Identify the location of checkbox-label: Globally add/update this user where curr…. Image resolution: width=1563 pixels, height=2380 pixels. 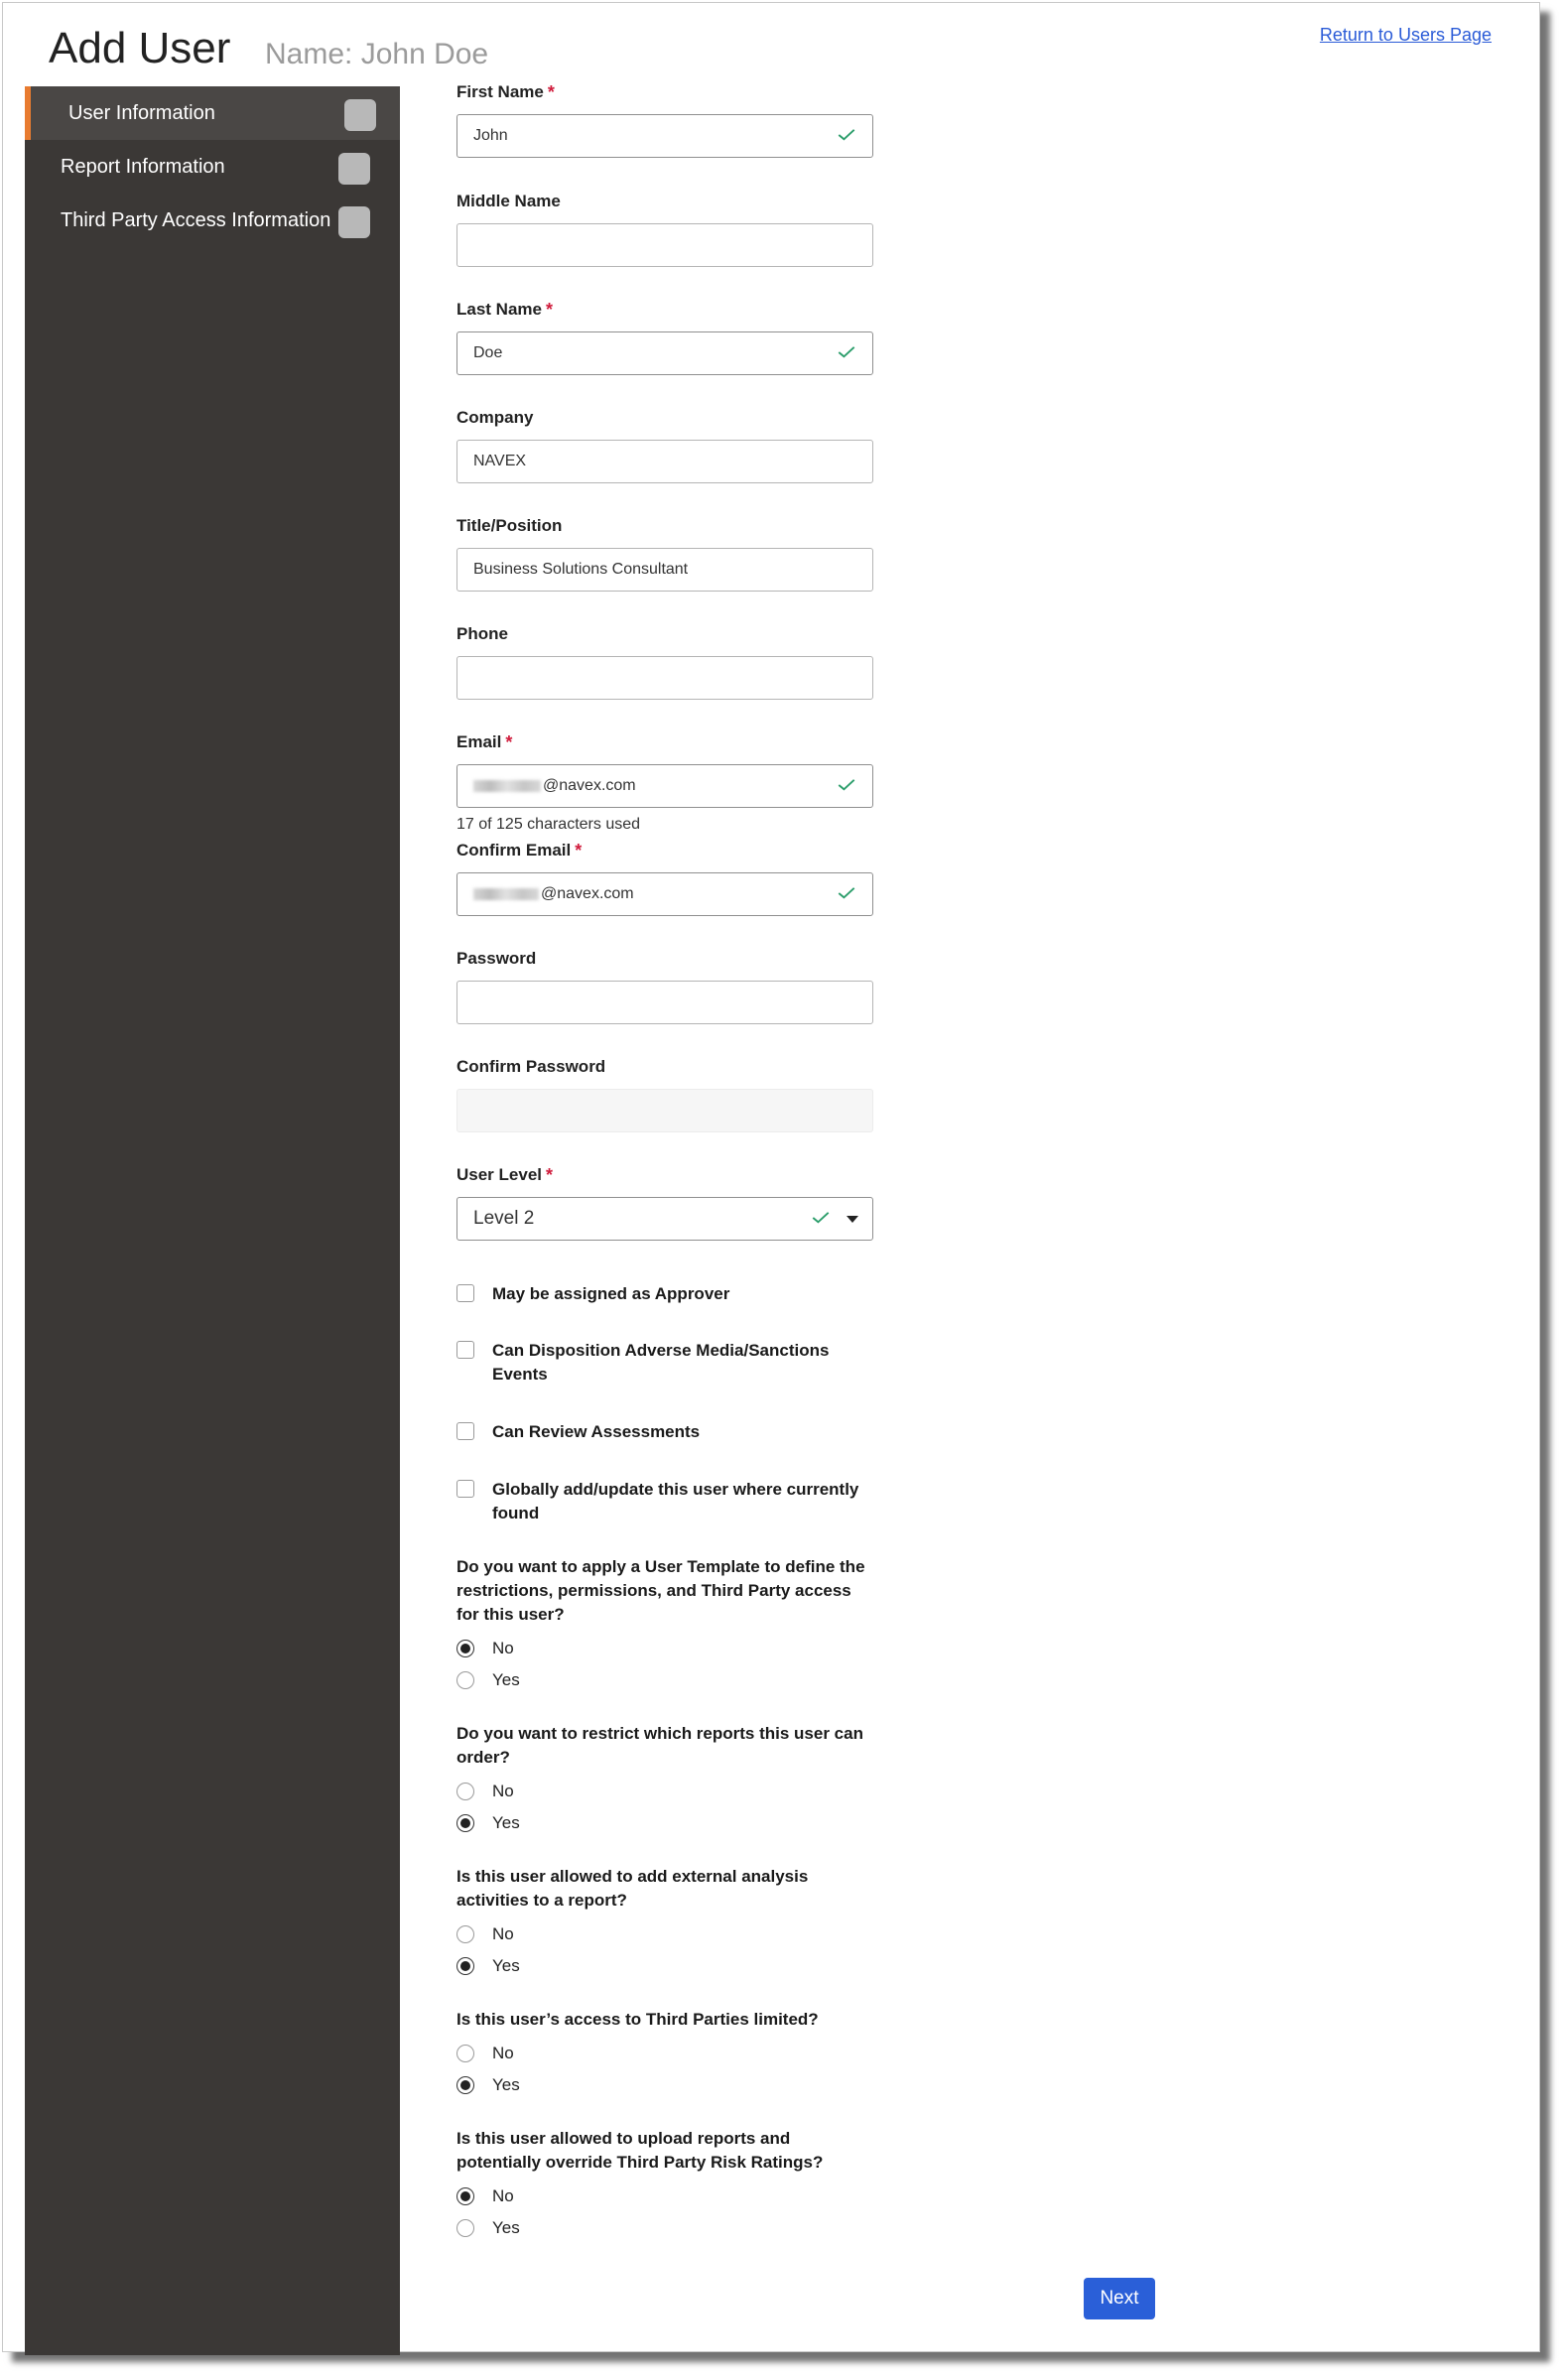
(675, 1501).